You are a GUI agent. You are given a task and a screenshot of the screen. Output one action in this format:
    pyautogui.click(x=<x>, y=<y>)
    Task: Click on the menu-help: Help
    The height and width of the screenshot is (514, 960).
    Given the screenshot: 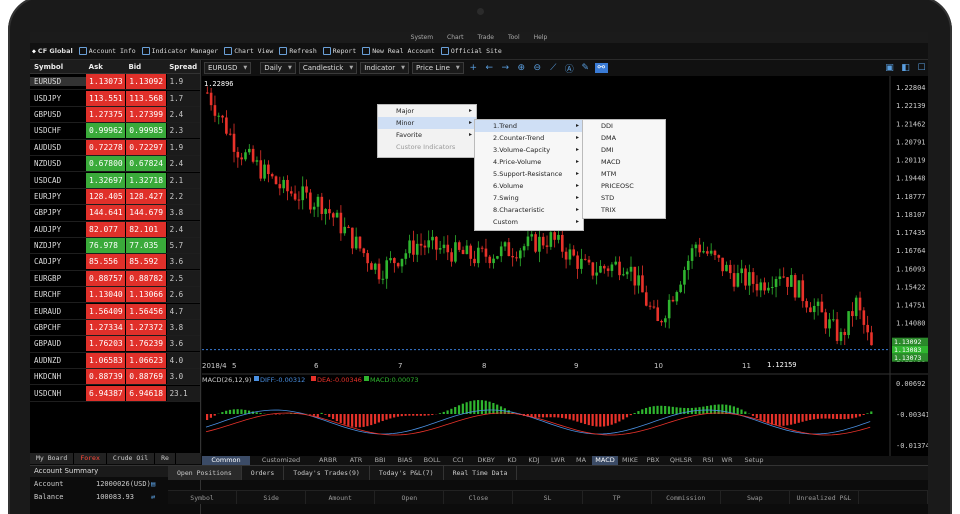 What is the action you would take?
    pyautogui.click(x=541, y=37)
    